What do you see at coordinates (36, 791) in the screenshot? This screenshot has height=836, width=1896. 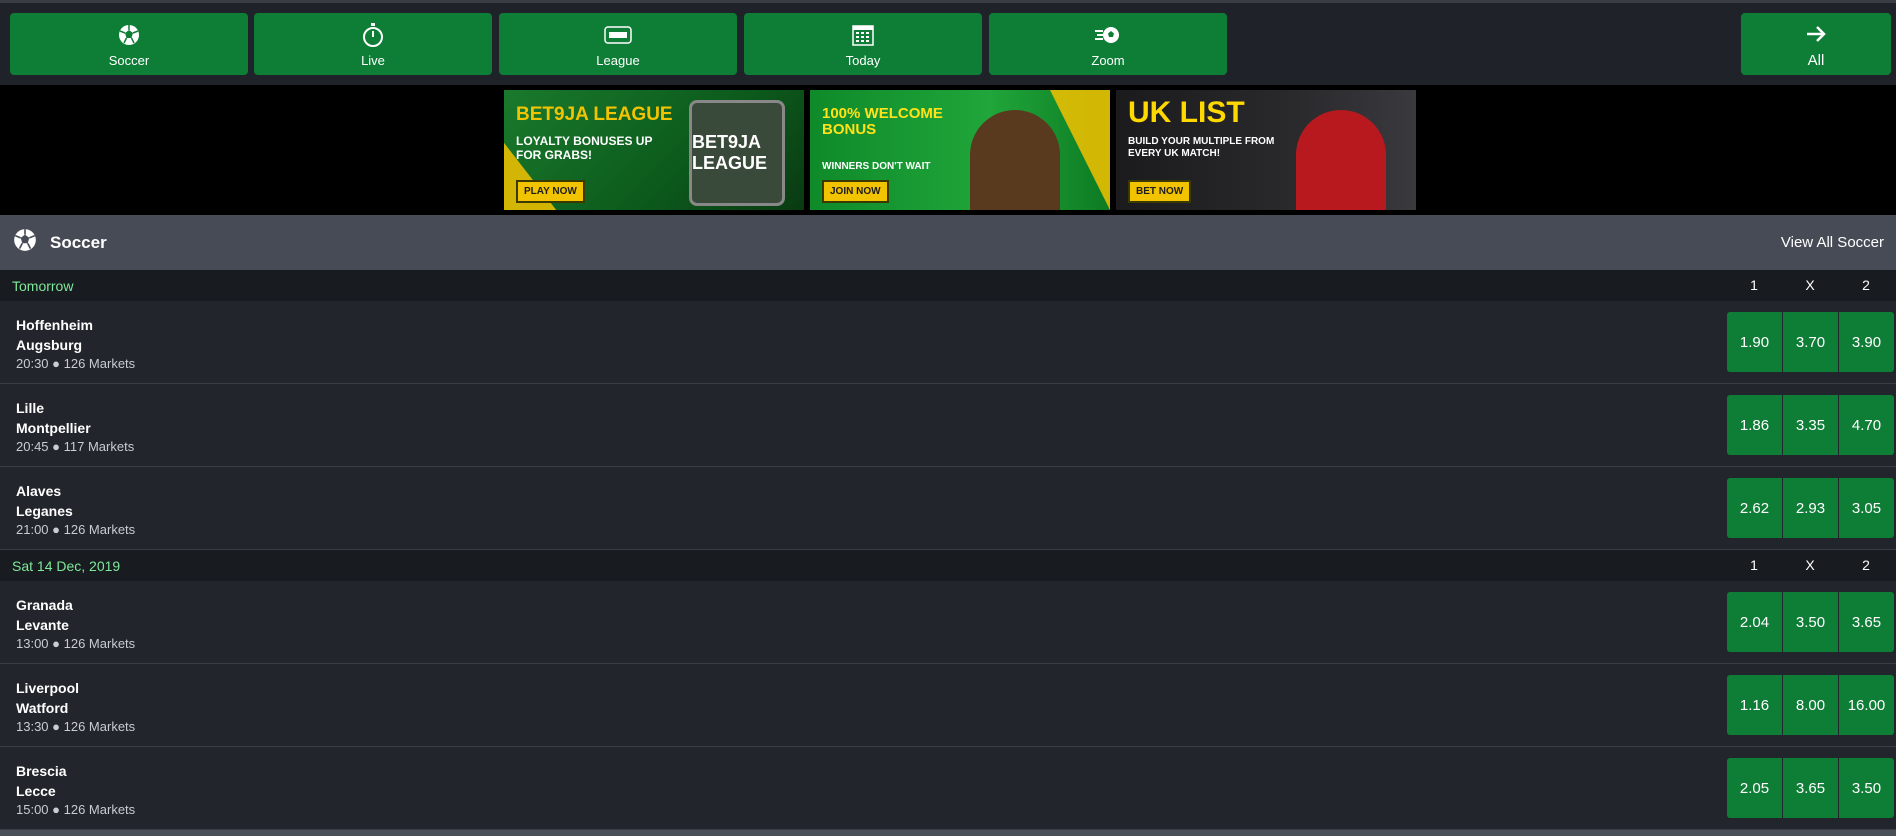 I see `away-team: Lecce` at bounding box center [36, 791].